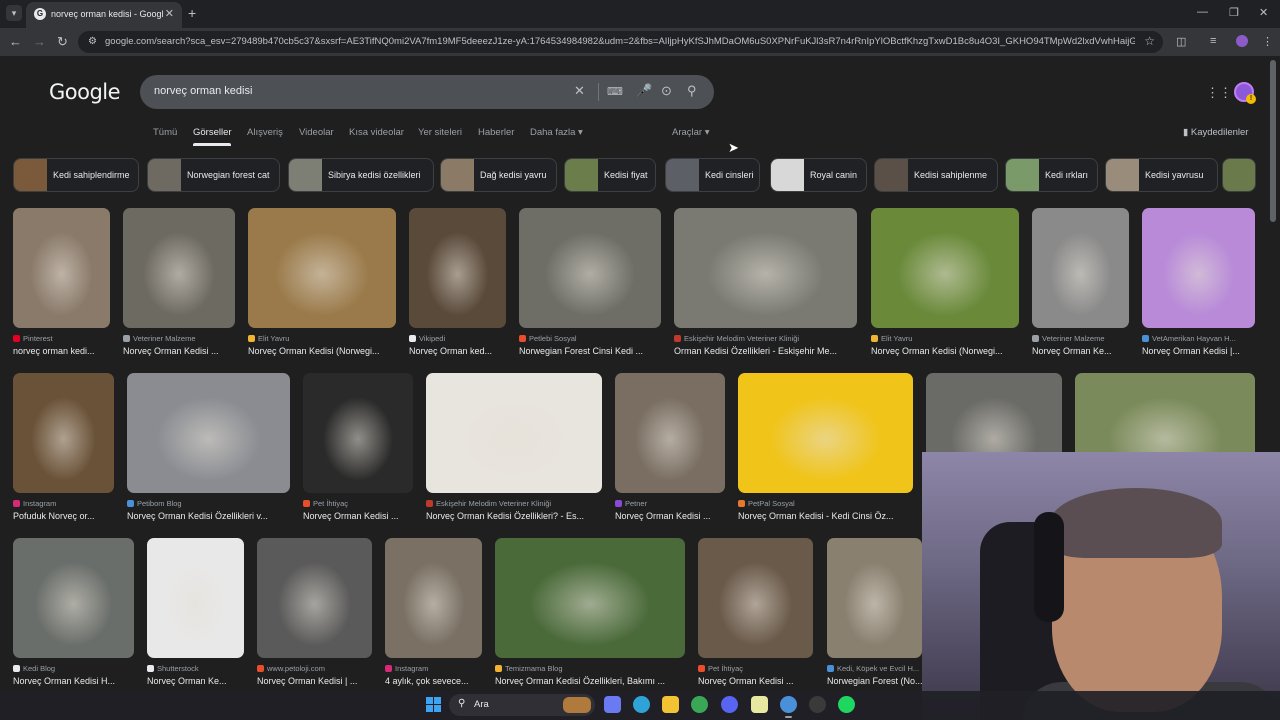  I want to click on browser-profile-avatar, so click(1242, 41).